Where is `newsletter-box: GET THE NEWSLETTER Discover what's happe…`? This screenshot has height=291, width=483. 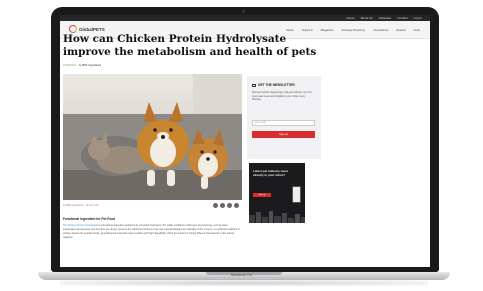 newsletter-box: GET THE NEWSLETTER Discover what's happe… is located at coordinates (284, 117).